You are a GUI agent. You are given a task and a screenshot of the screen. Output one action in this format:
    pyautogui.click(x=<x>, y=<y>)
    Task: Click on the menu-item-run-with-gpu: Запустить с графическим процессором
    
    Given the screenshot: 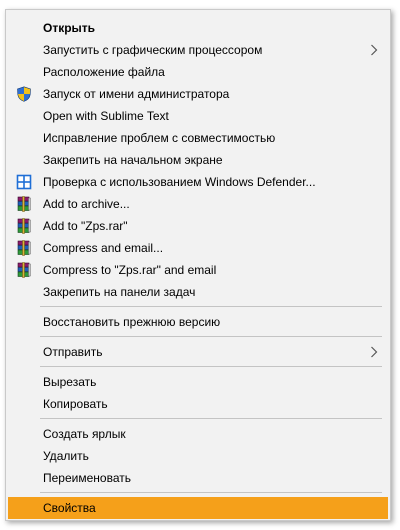 What is the action you would take?
    pyautogui.click(x=198, y=50)
    